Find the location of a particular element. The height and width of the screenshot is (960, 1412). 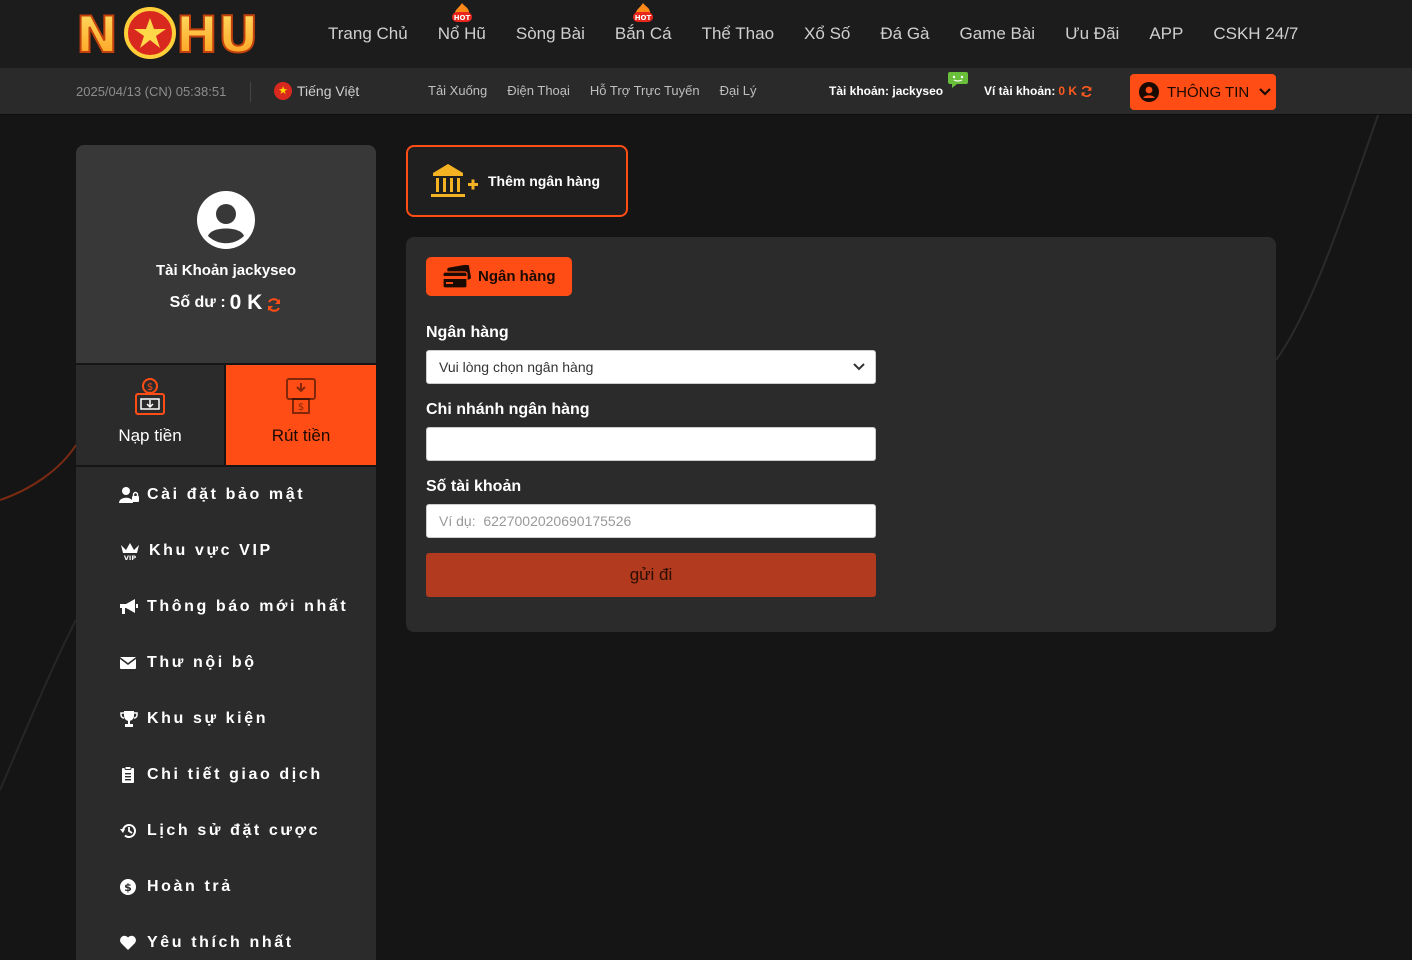

nav-label: Ưu Đãi is located at coordinates (1092, 33).